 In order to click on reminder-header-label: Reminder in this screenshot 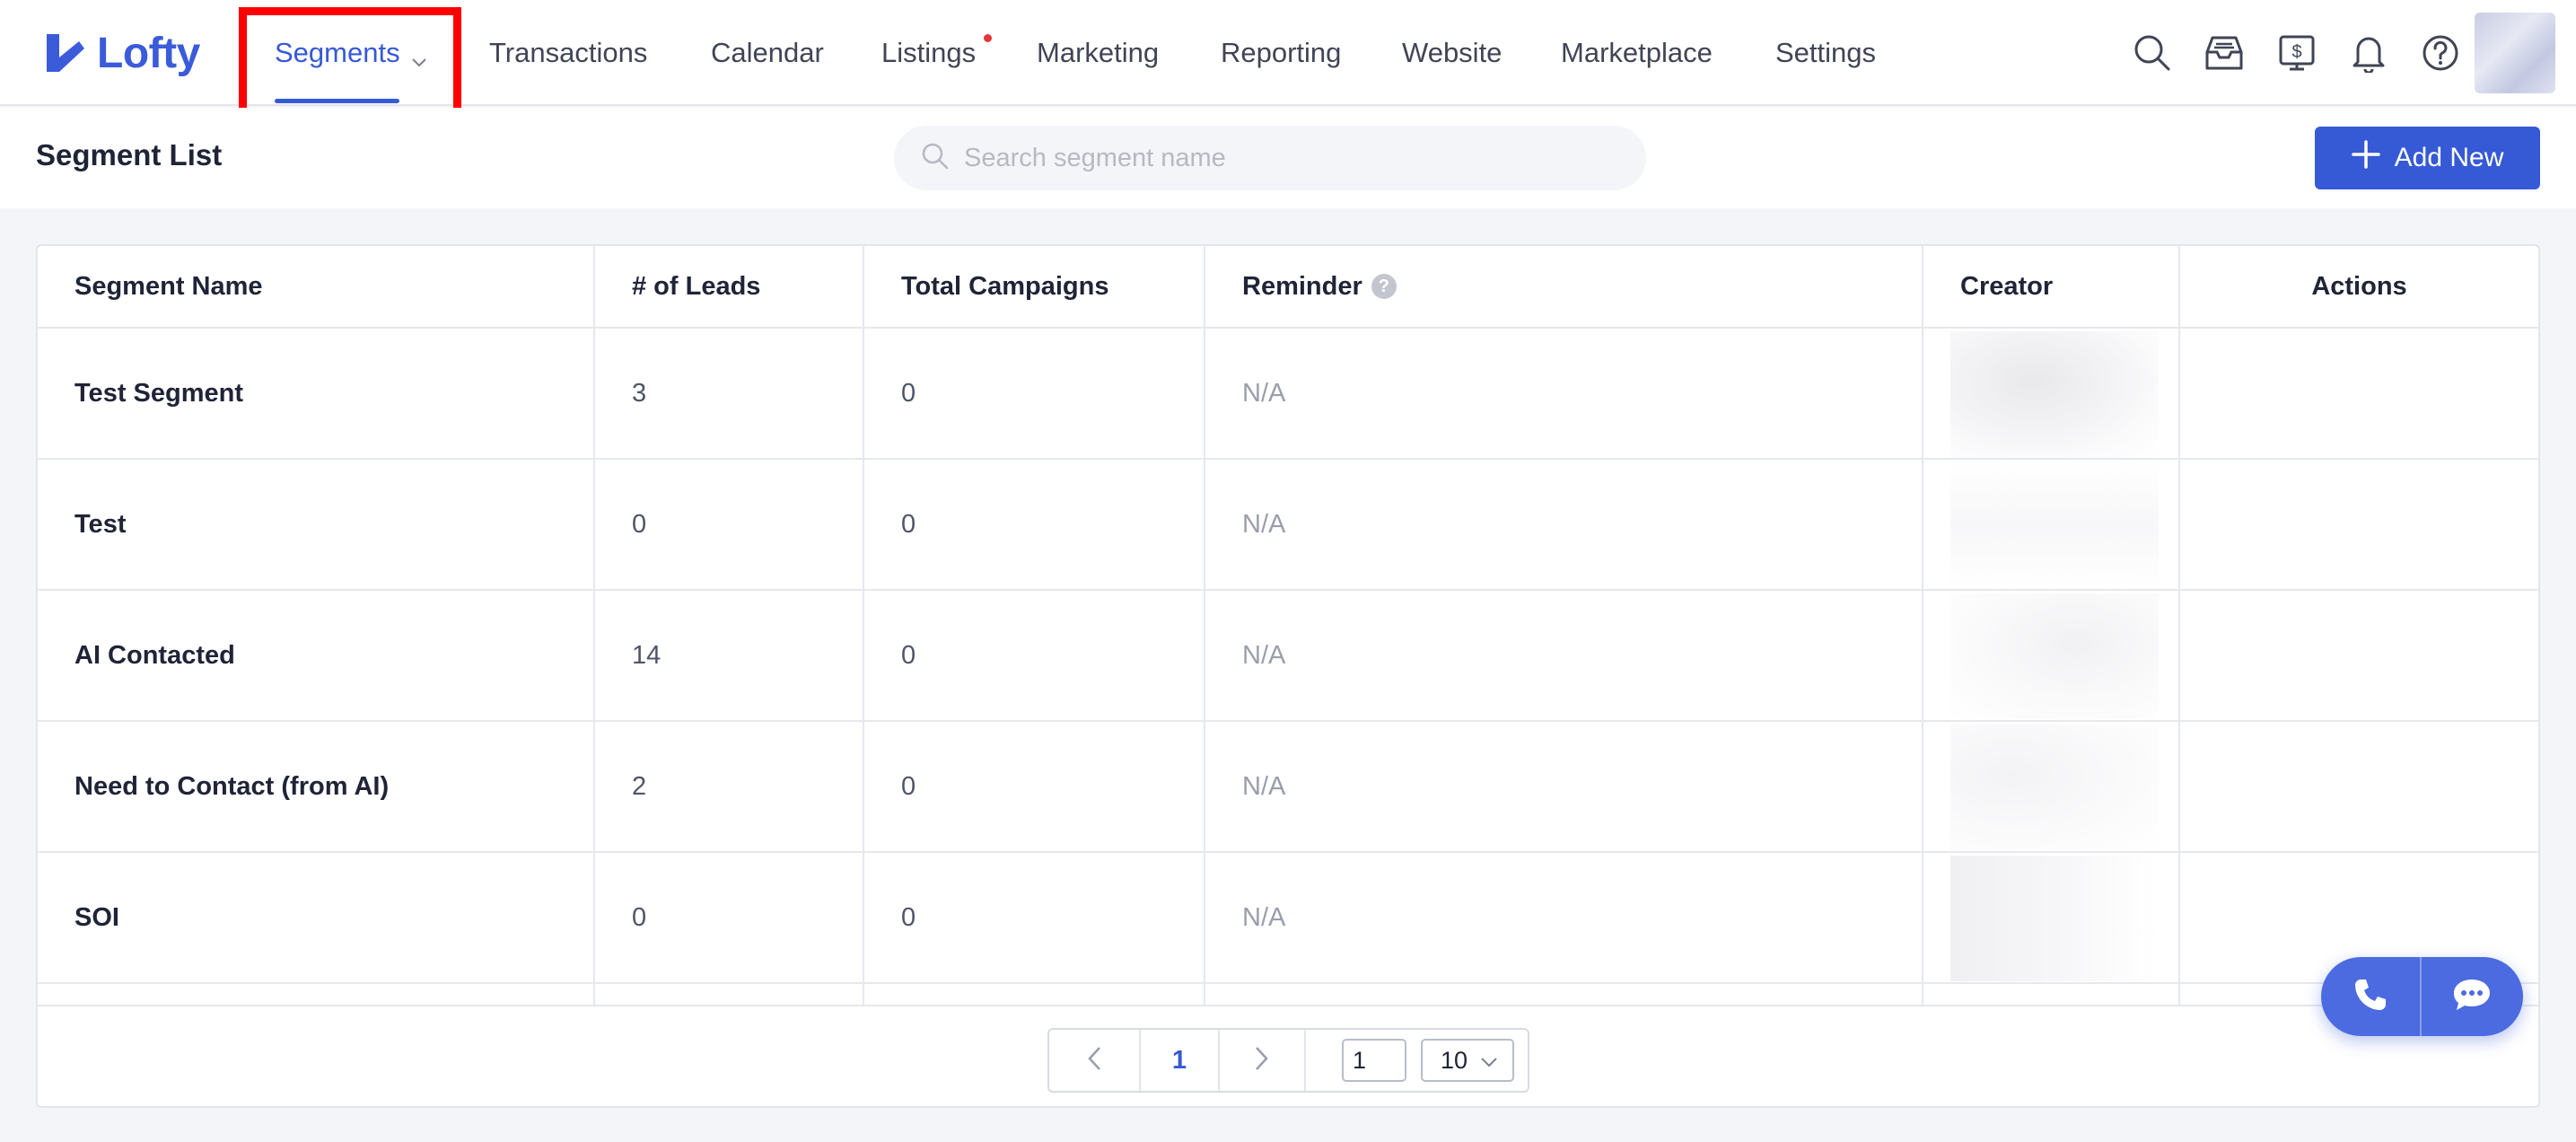, I will do `click(1302, 286)`.